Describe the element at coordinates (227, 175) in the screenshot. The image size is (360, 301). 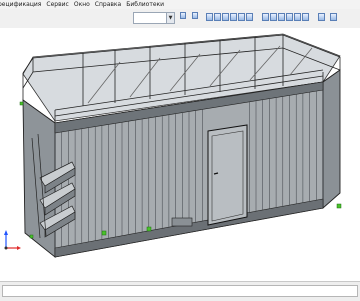
I see `door` at that location.